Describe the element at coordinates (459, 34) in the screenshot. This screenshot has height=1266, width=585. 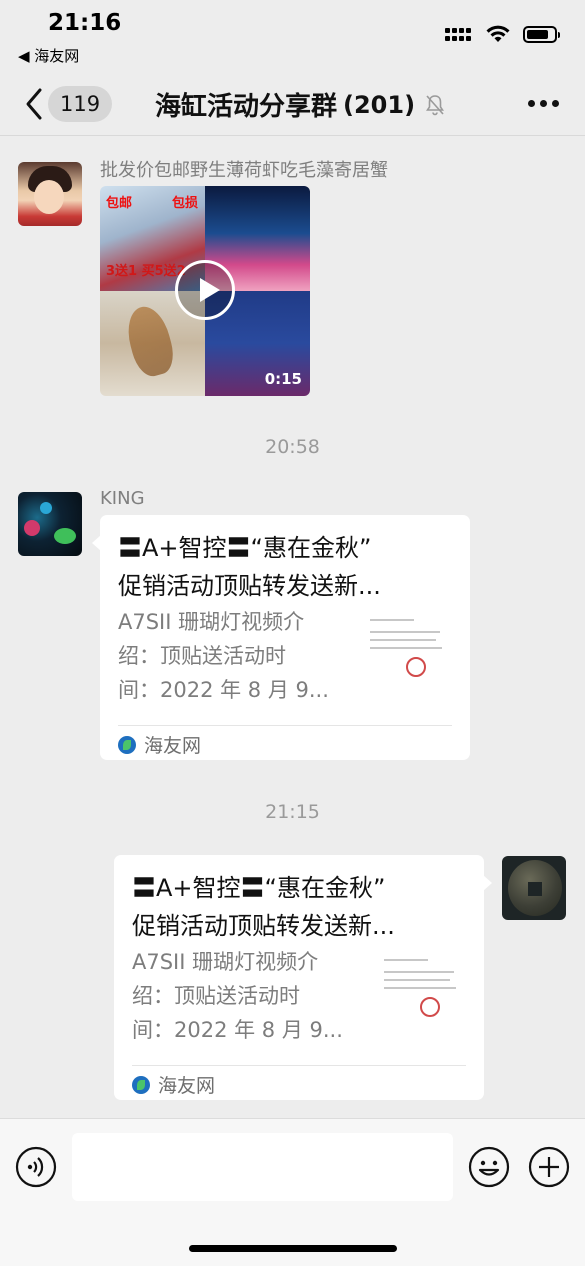
I see `cellular-signal-icon` at that location.